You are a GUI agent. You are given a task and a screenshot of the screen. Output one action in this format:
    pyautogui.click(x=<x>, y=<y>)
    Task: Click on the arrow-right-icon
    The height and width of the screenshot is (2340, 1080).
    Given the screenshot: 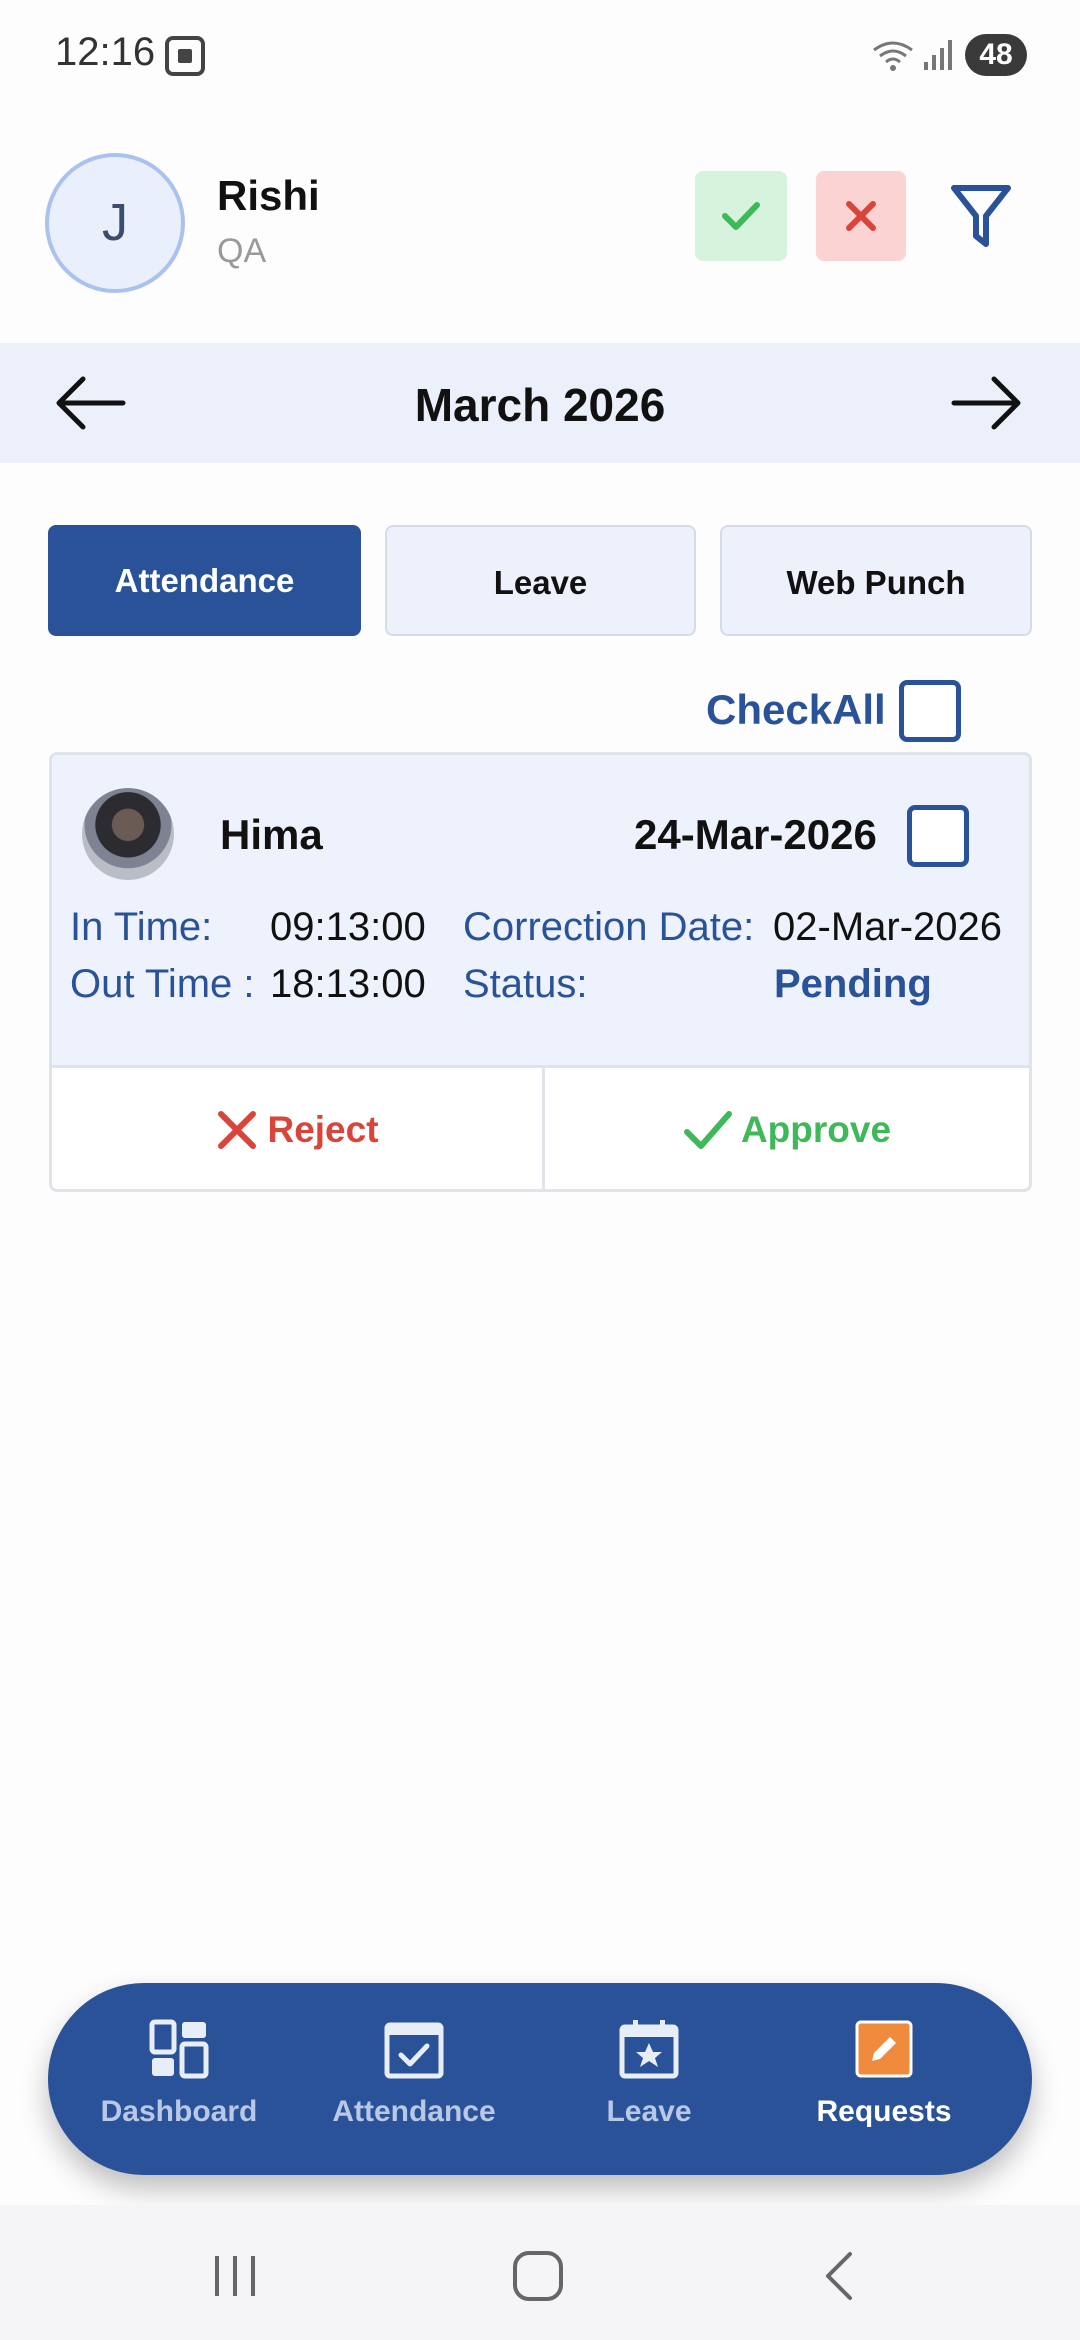 What is the action you would take?
    pyautogui.click(x=986, y=403)
    